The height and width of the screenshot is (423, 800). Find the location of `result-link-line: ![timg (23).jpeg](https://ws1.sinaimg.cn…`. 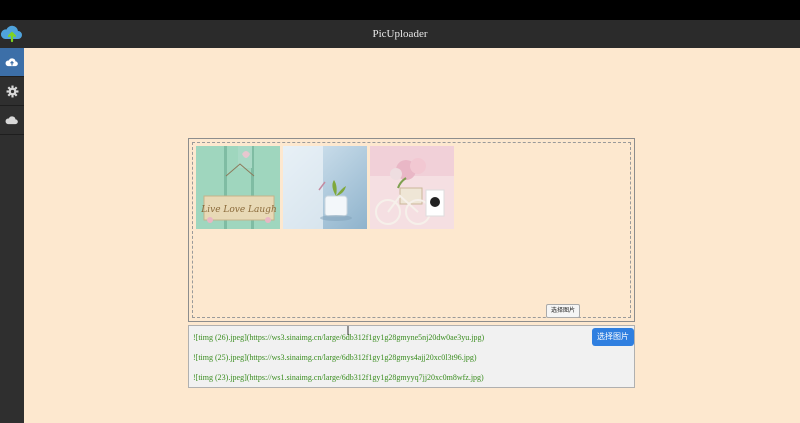

result-link-line: ![timg (23).jpeg](https://ws1.sinaimg.cn… is located at coordinates (338, 377).